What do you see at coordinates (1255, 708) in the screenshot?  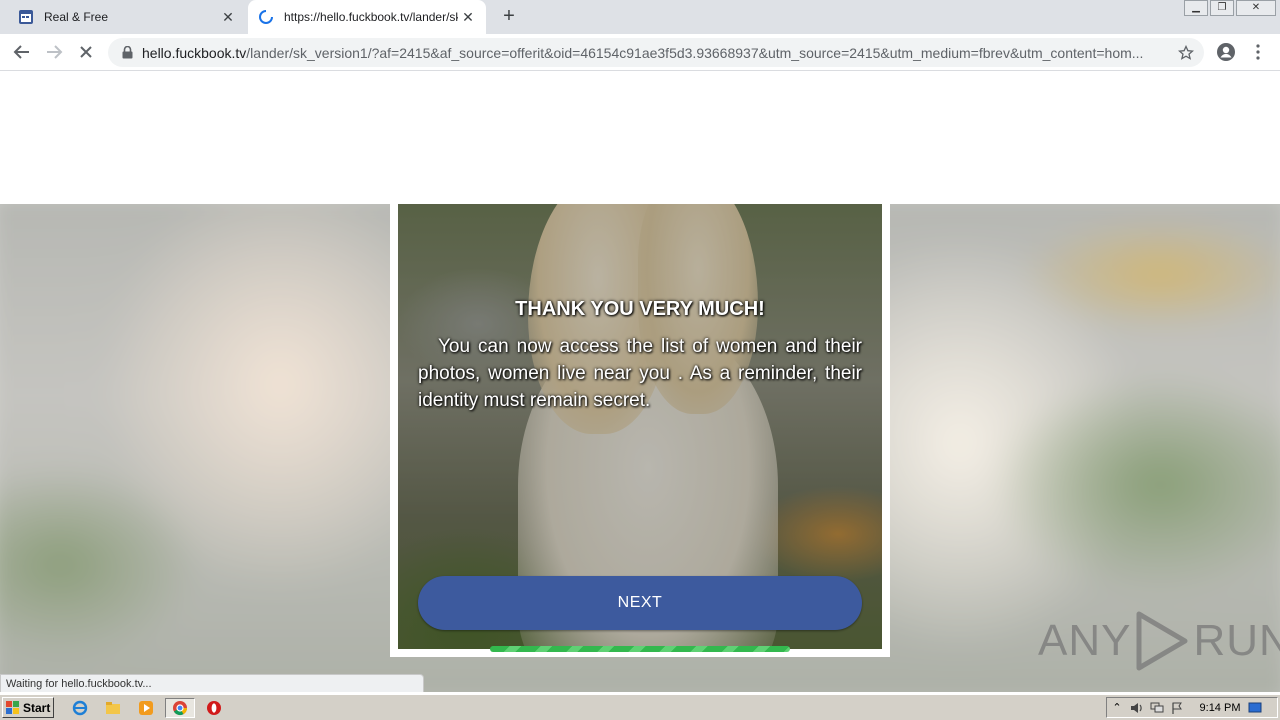 I see `show-desktop-icon` at bounding box center [1255, 708].